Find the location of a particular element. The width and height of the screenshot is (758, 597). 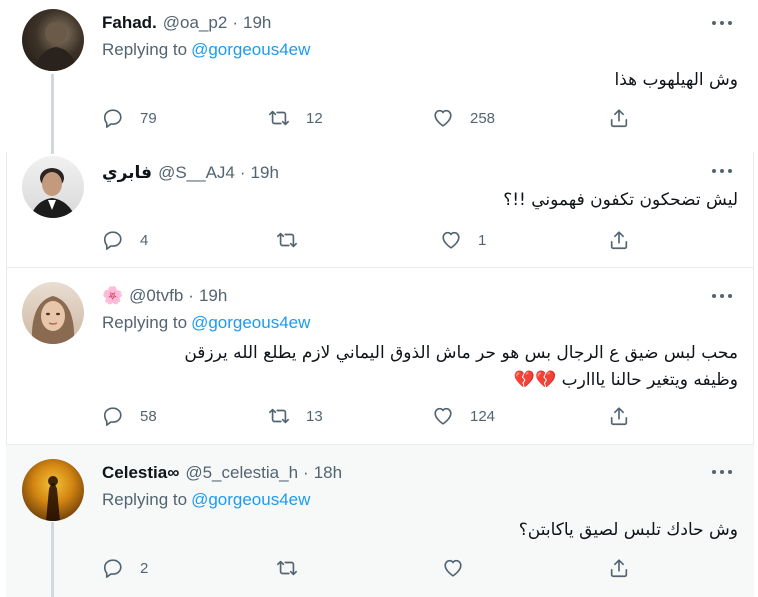

like-count: 258 is located at coordinates (483, 118).